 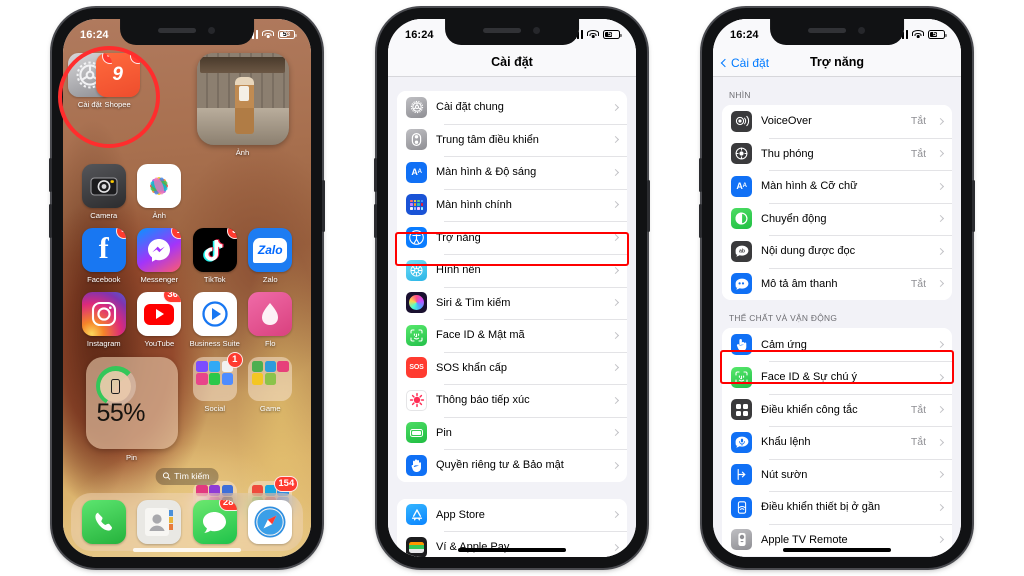 What do you see at coordinates (103, 250) in the screenshot?
I see `facebook-icon: f 3` at bounding box center [103, 250].